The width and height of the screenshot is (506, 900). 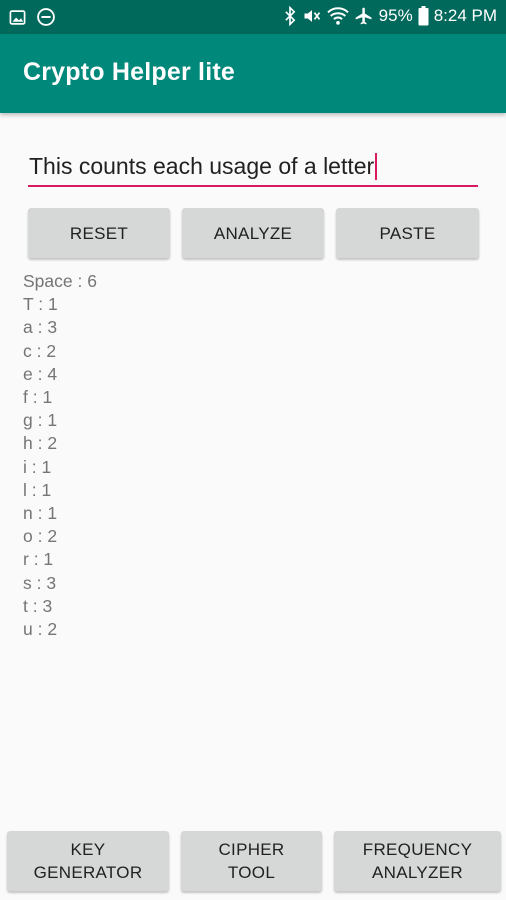 What do you see at coordinates (37, 466) in the screenshot?
I see `result-line: i : 1` at bounding box center [37, 466].